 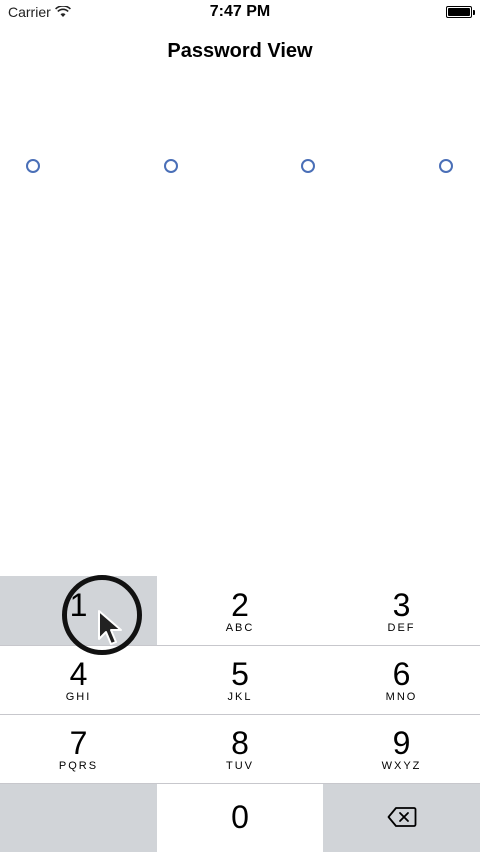 I want to click on key-digit: 3, so click(x=401, y=605).